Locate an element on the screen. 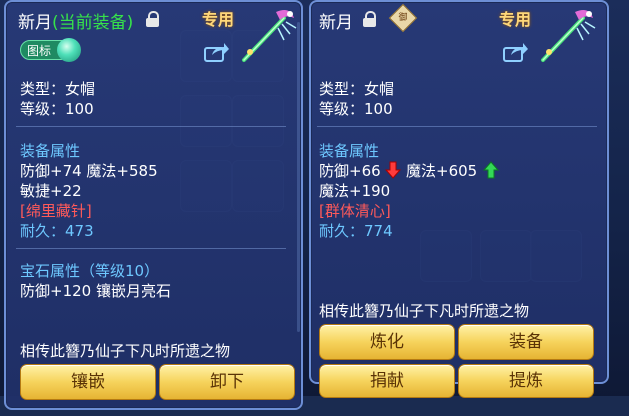 The image size is (629, 416). arrow-down-icon is located at coordinates (393, 170).